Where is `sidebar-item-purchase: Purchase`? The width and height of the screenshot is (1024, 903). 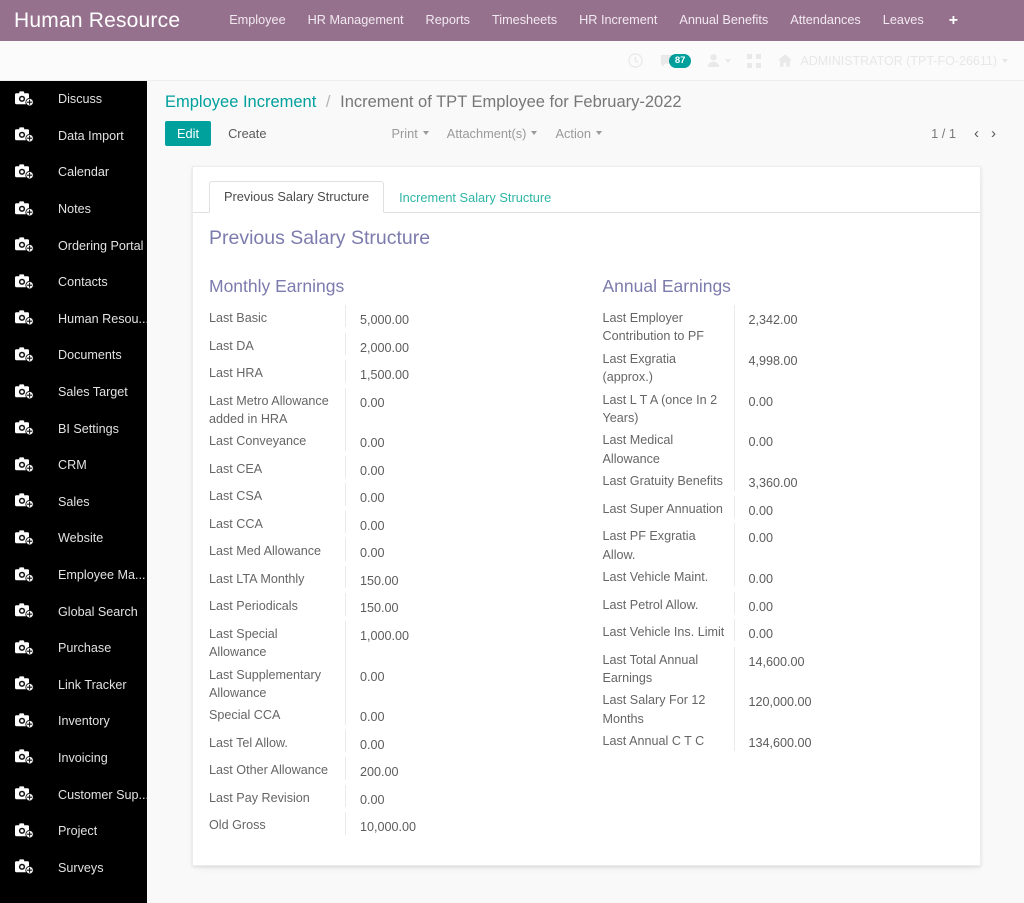
sidebar-item-purchase: Purchase is located at coordinates (73, 648).